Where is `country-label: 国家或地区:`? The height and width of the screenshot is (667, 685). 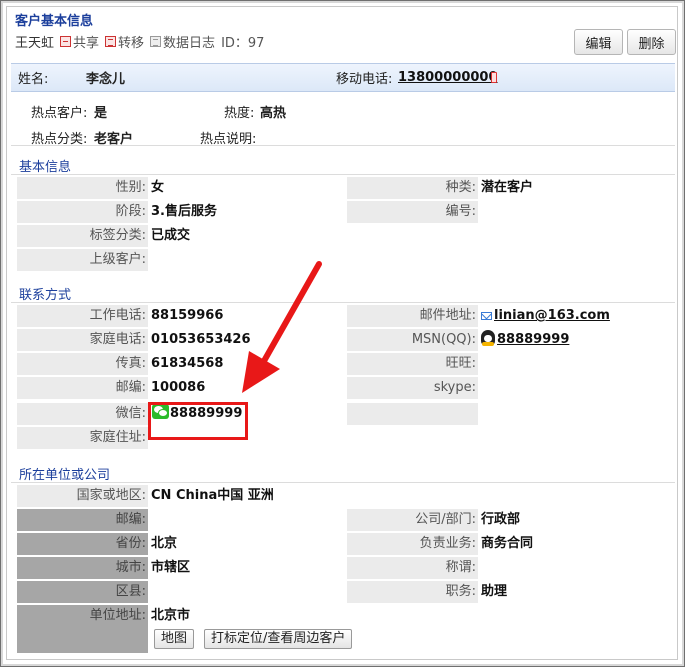
country-label: 国家或地区: is located at coordinates (82, 496).